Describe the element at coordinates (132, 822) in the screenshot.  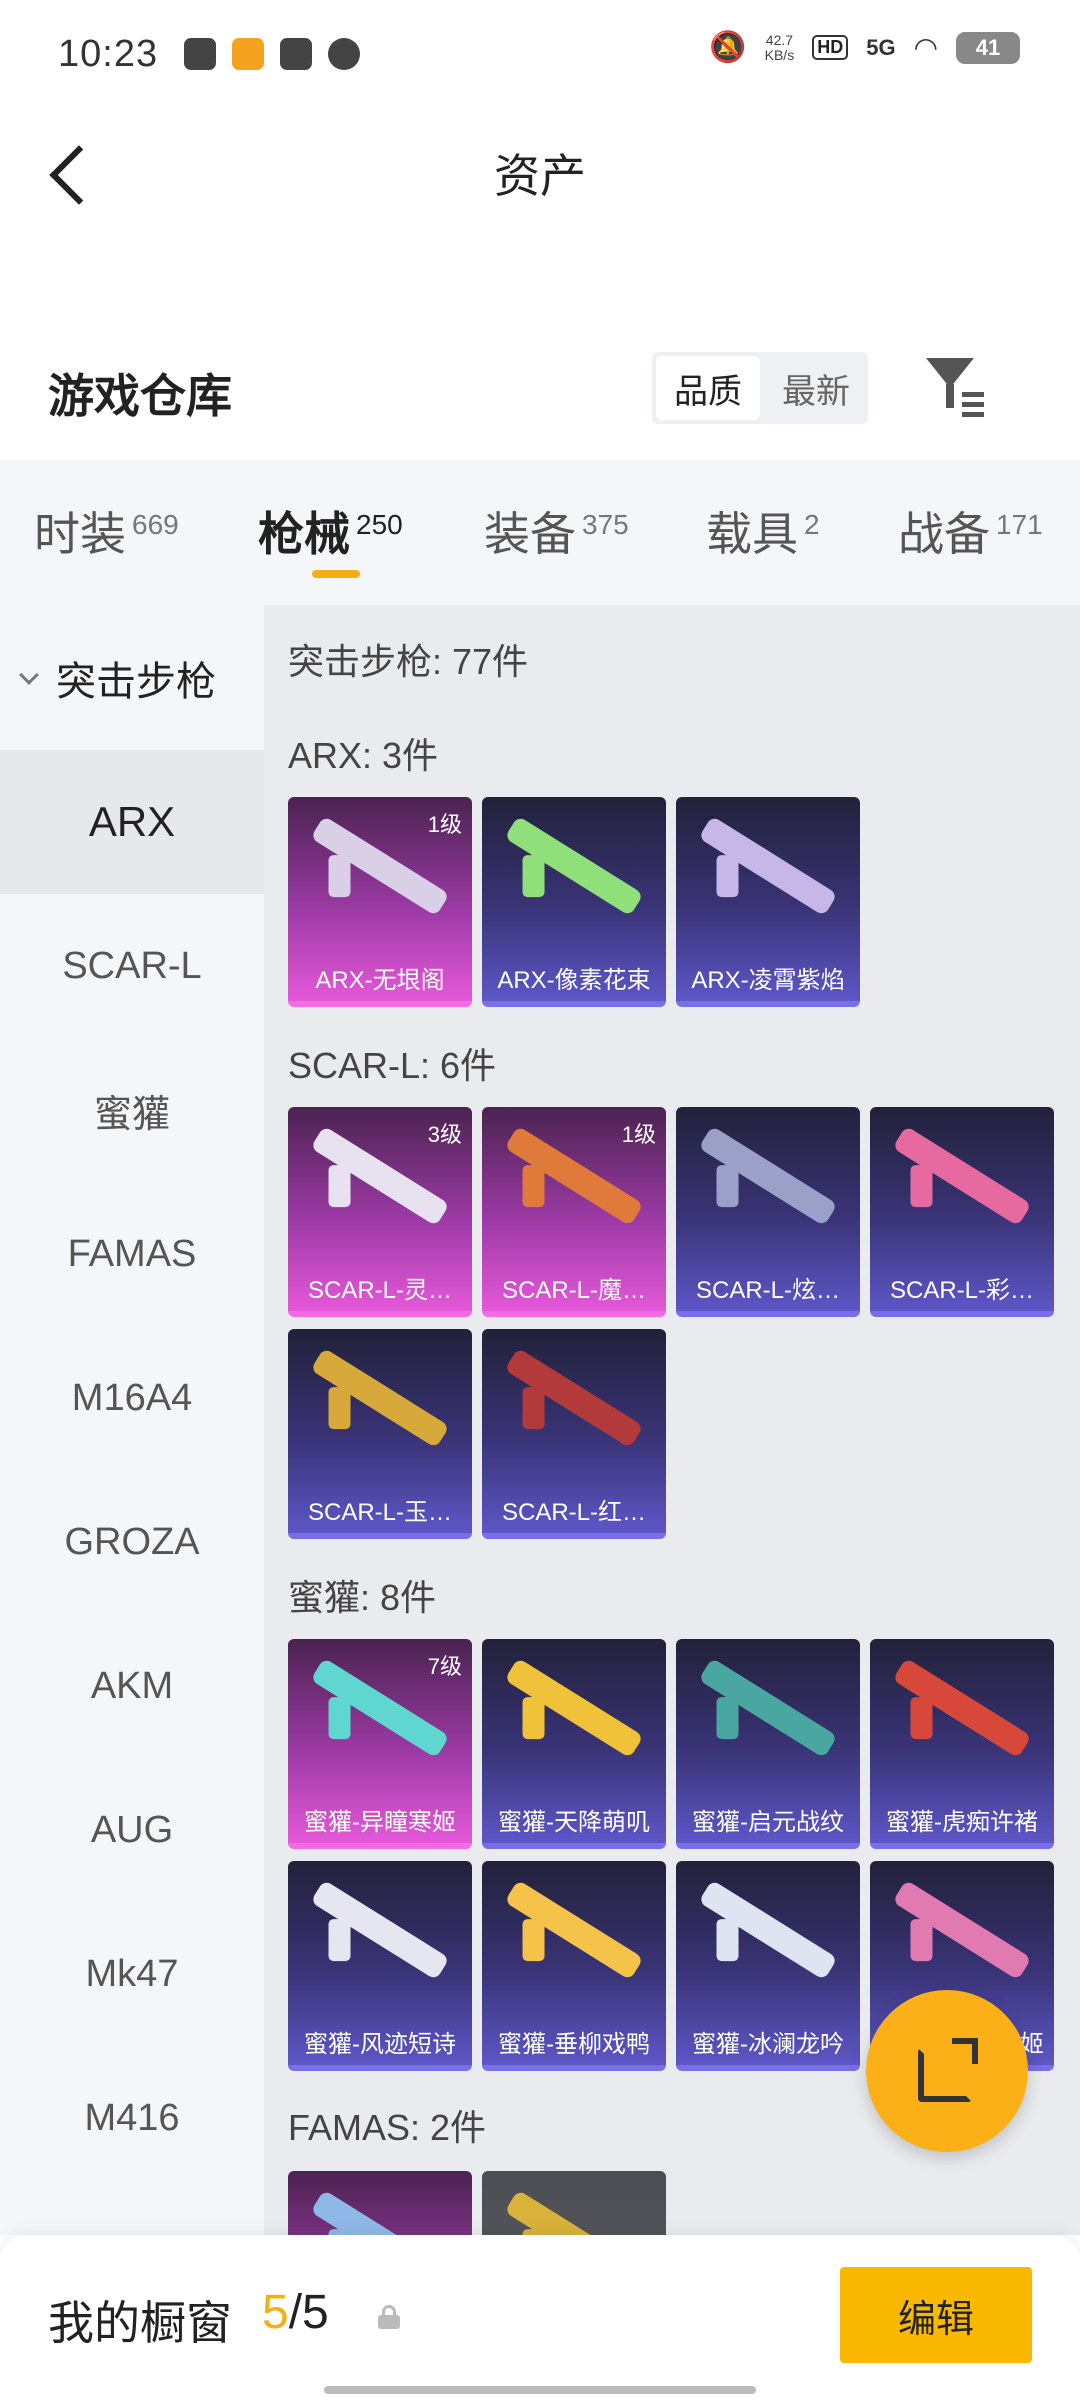
I see `sidebar-item-arx: ARX` at that location.